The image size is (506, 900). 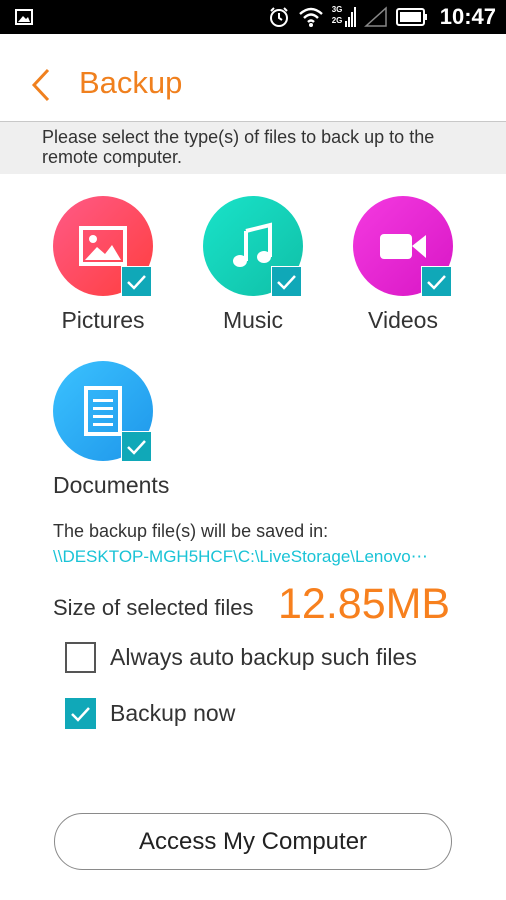 What do you see at coordinates (310, 17) in the screenshot?
I see `wifi-icon` at bounding box center [310, 17].